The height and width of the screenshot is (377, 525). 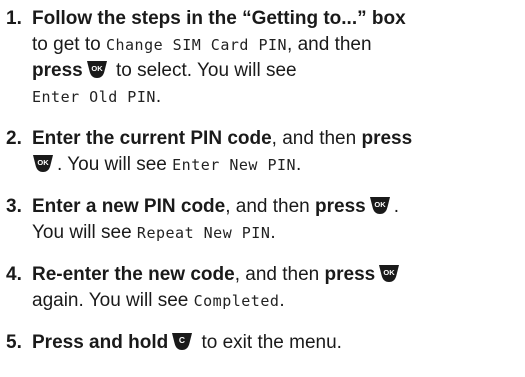 What do you see at coordinates (14, 138) in the screenshot?
I see `step-number: 2.` at bounding box center [14, 138].